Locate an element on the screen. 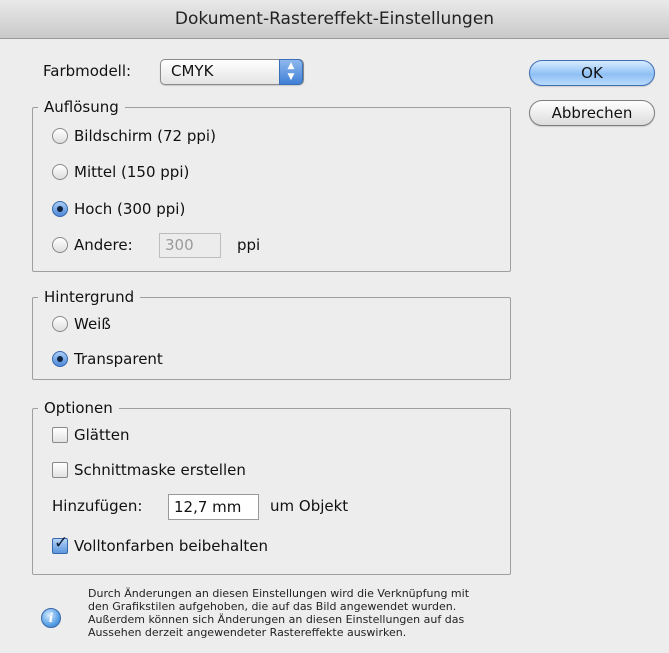  radio-transparent-label: Transparent is located at coordinates (118, 359).